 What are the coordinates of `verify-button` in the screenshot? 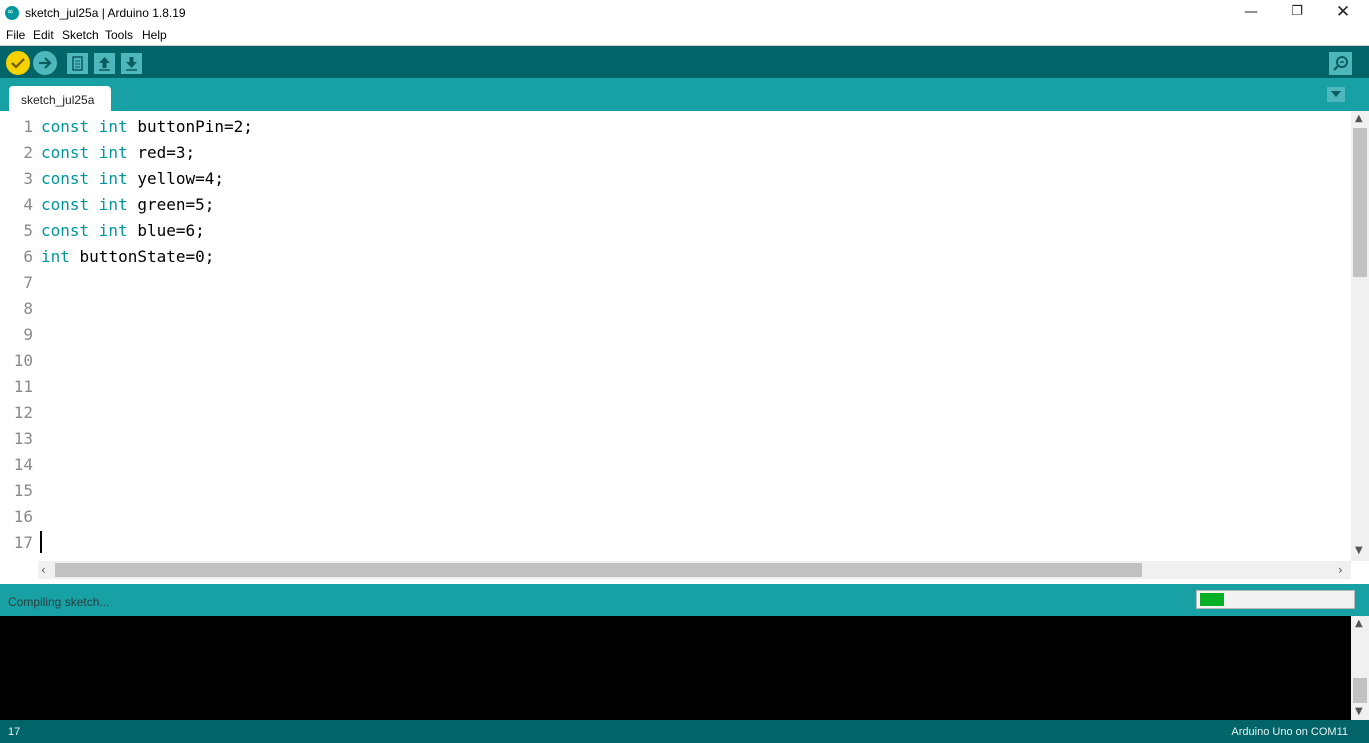 It's located at (18, 63).